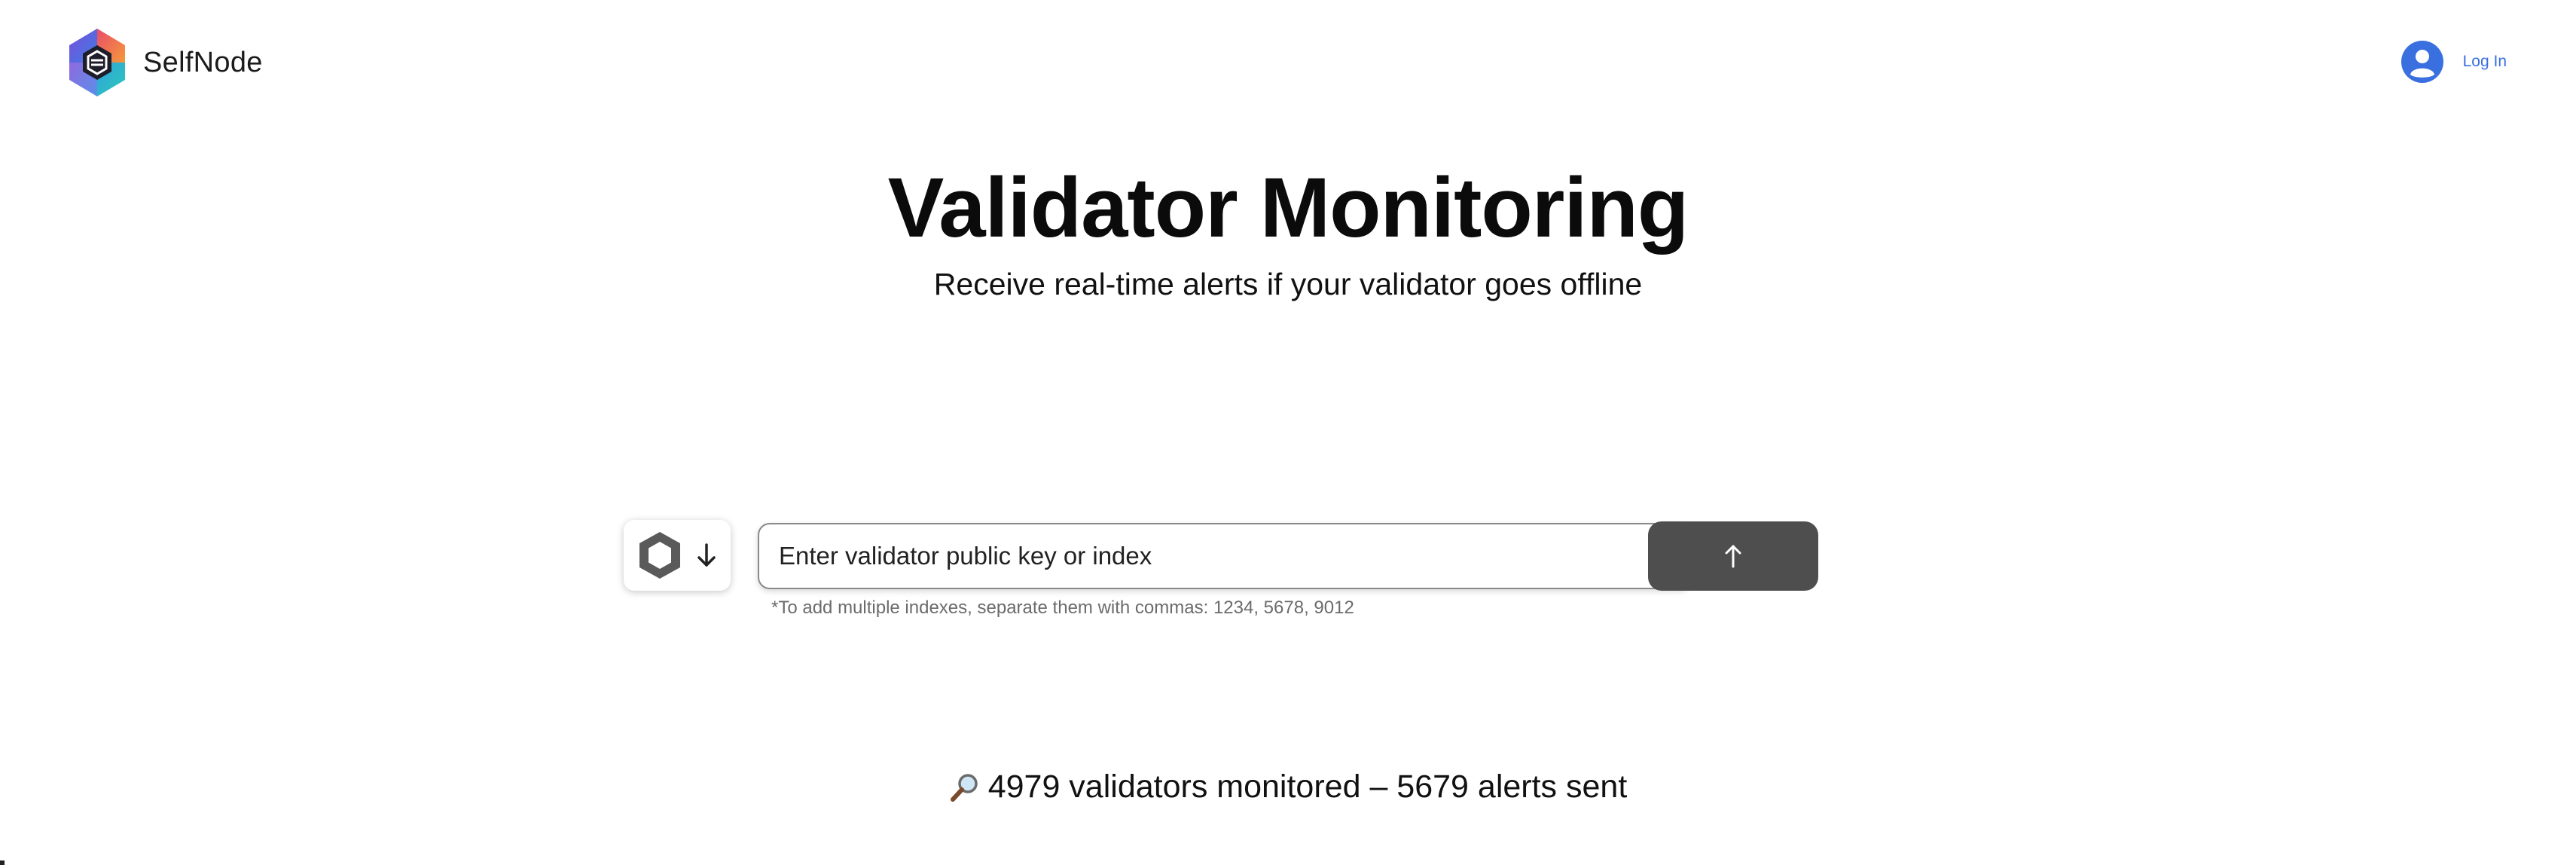  I want to click on brand: SelfNode, so click(166, 62).